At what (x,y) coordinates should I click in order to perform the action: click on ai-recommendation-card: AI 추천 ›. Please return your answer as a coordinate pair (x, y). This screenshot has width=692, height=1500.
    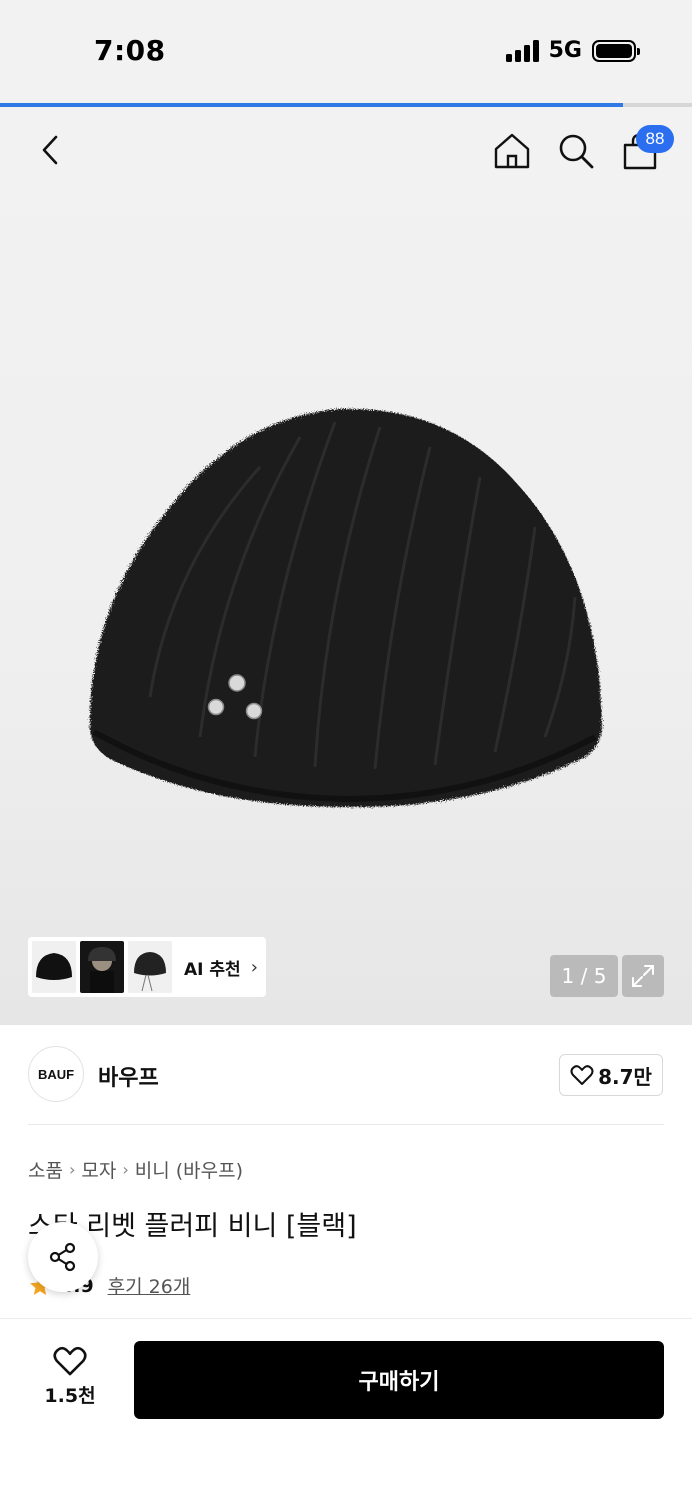
    Looking at the image, I should click on (147, 967).